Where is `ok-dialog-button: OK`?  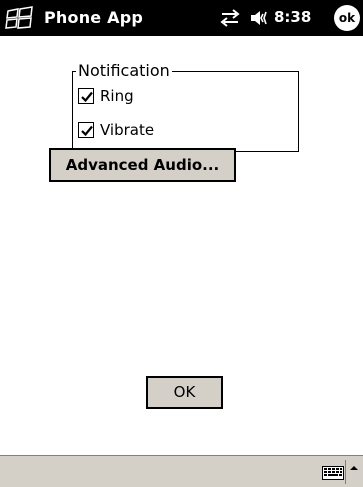
ok-dialog-button: OK is located at coordinates (184, 392).